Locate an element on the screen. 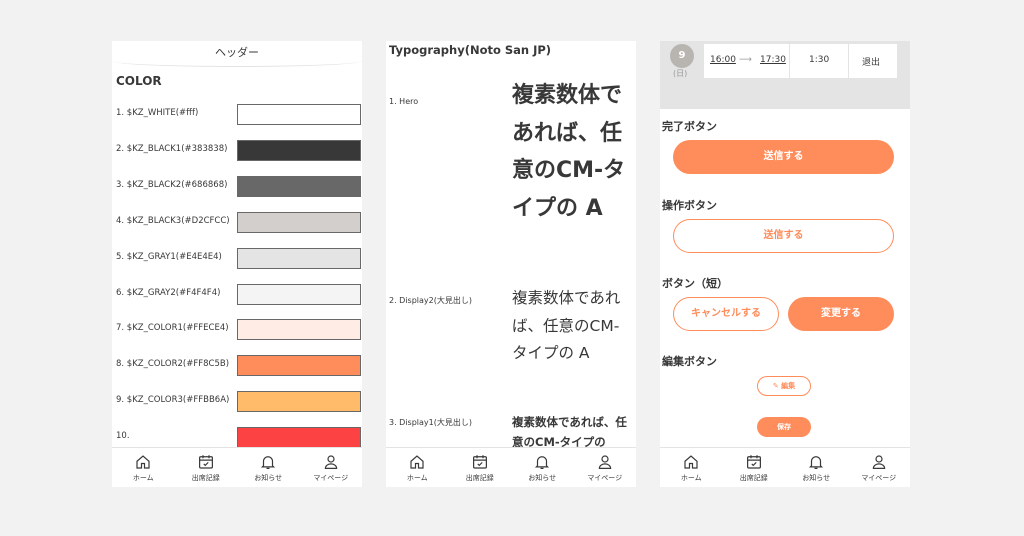 The width and height of the screenshot is (1024, 536). complete-submit-button: 送信する is located at coordinates (783, 157).